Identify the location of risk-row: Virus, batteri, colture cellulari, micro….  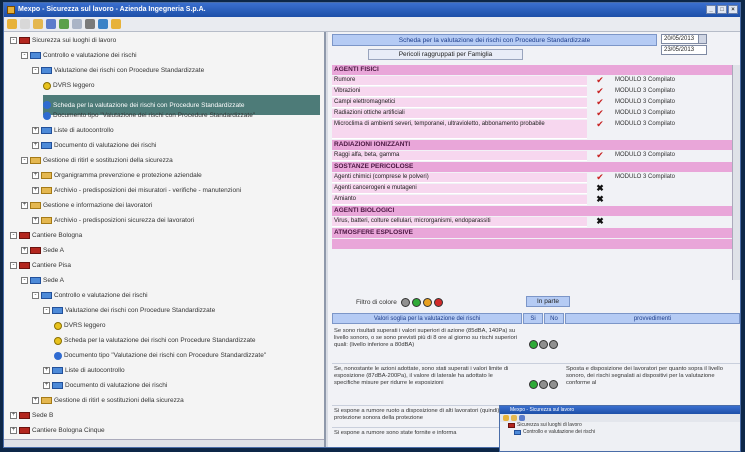
(534, 222).